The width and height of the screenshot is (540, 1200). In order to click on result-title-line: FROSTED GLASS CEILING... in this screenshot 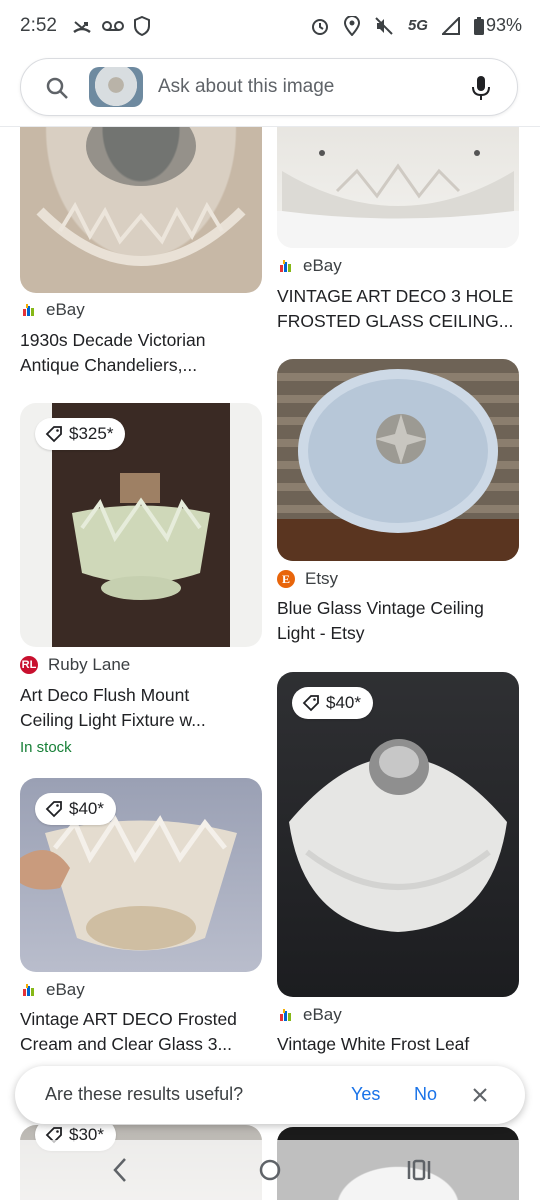, I will do `click(395, 321)`.